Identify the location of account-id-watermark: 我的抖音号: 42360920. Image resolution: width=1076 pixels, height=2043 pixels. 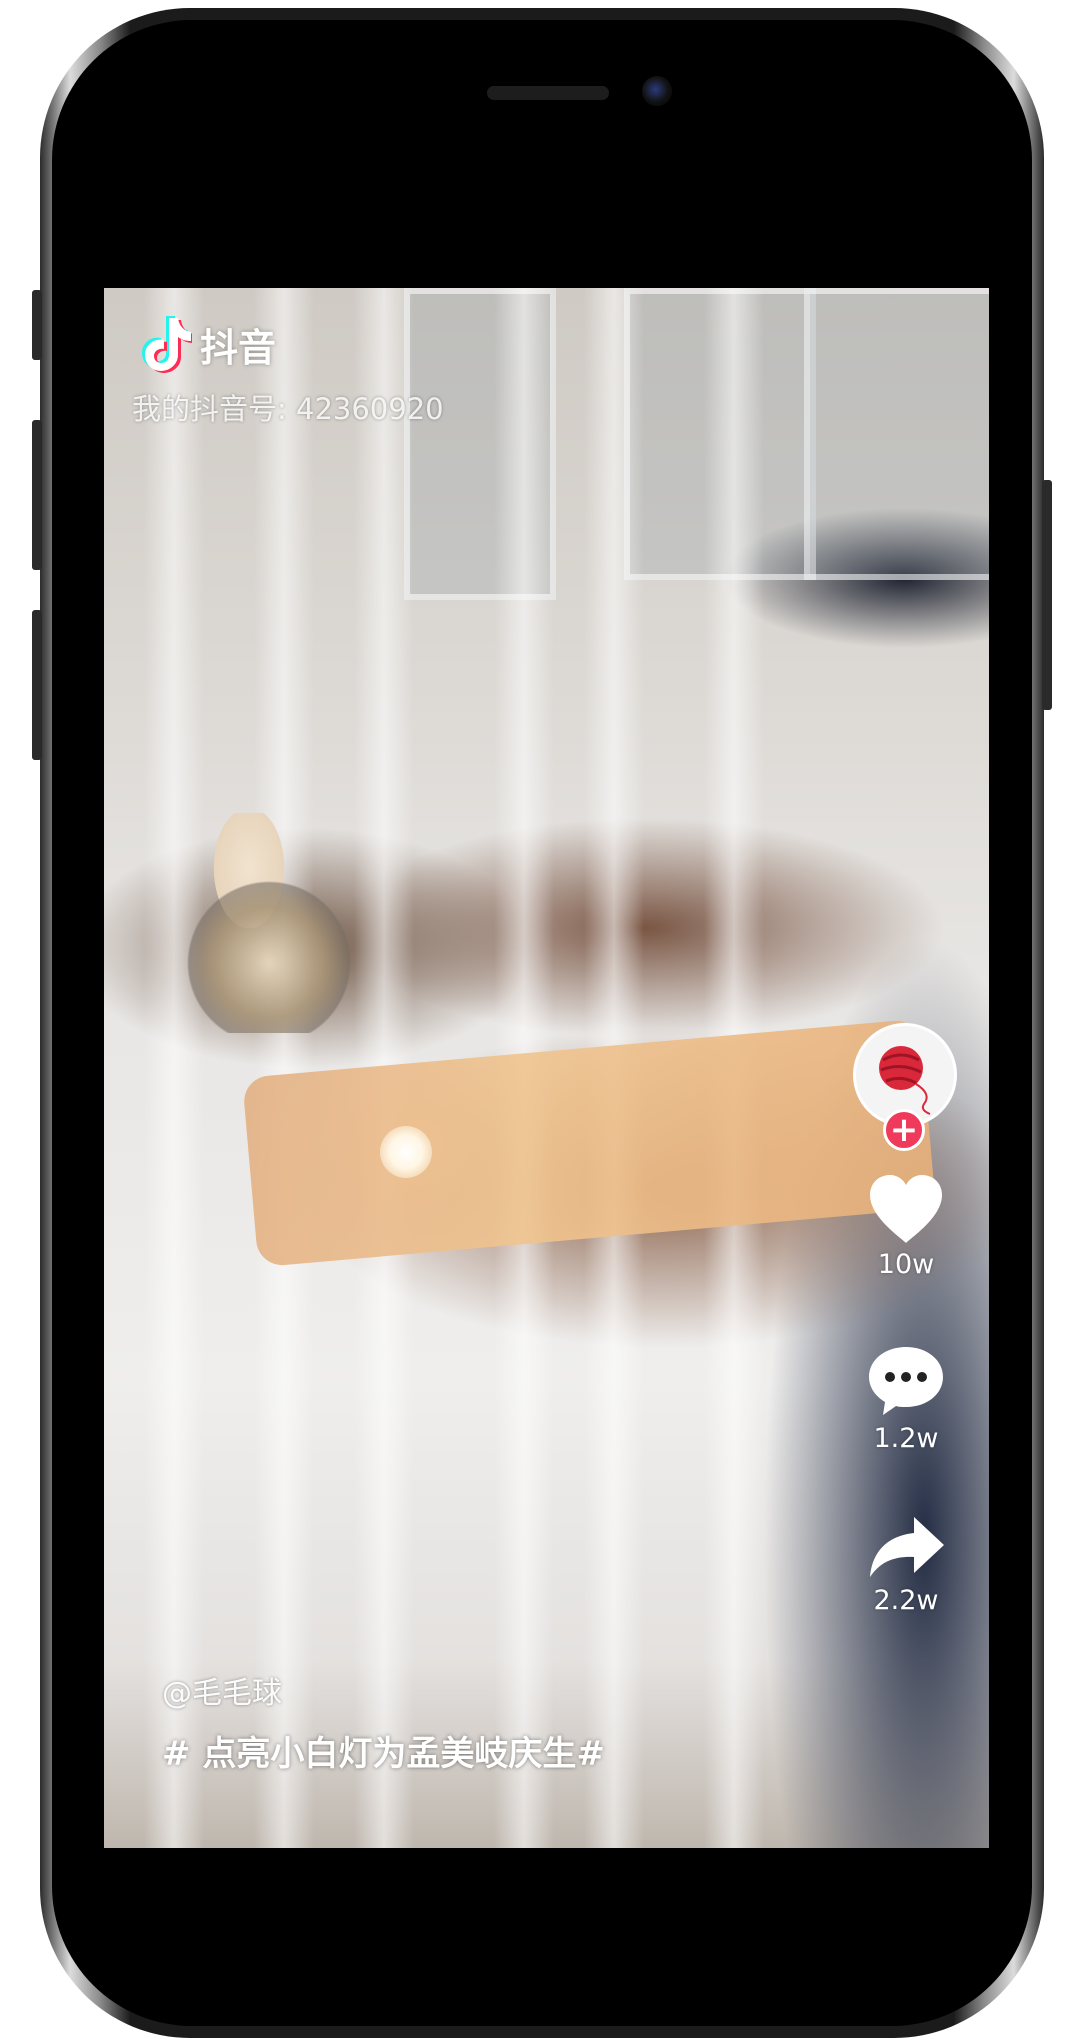
(288, 409).